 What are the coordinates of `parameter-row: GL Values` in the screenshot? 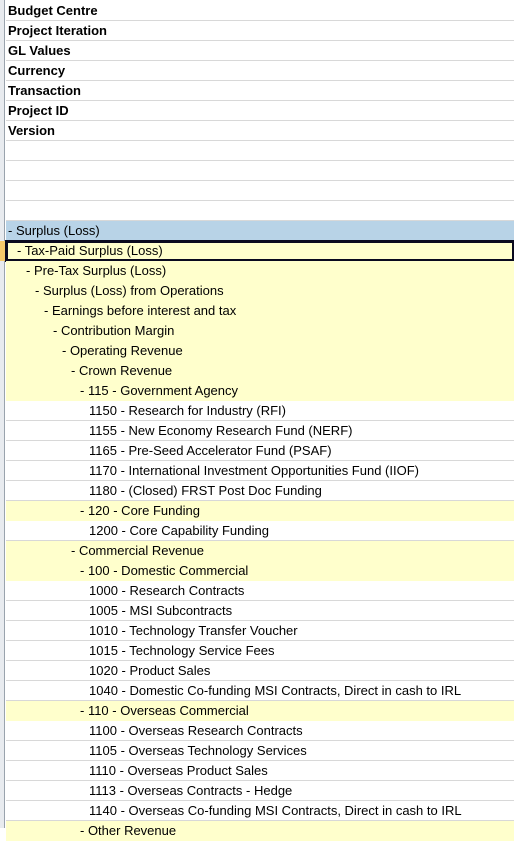 It's located at (260, 51).